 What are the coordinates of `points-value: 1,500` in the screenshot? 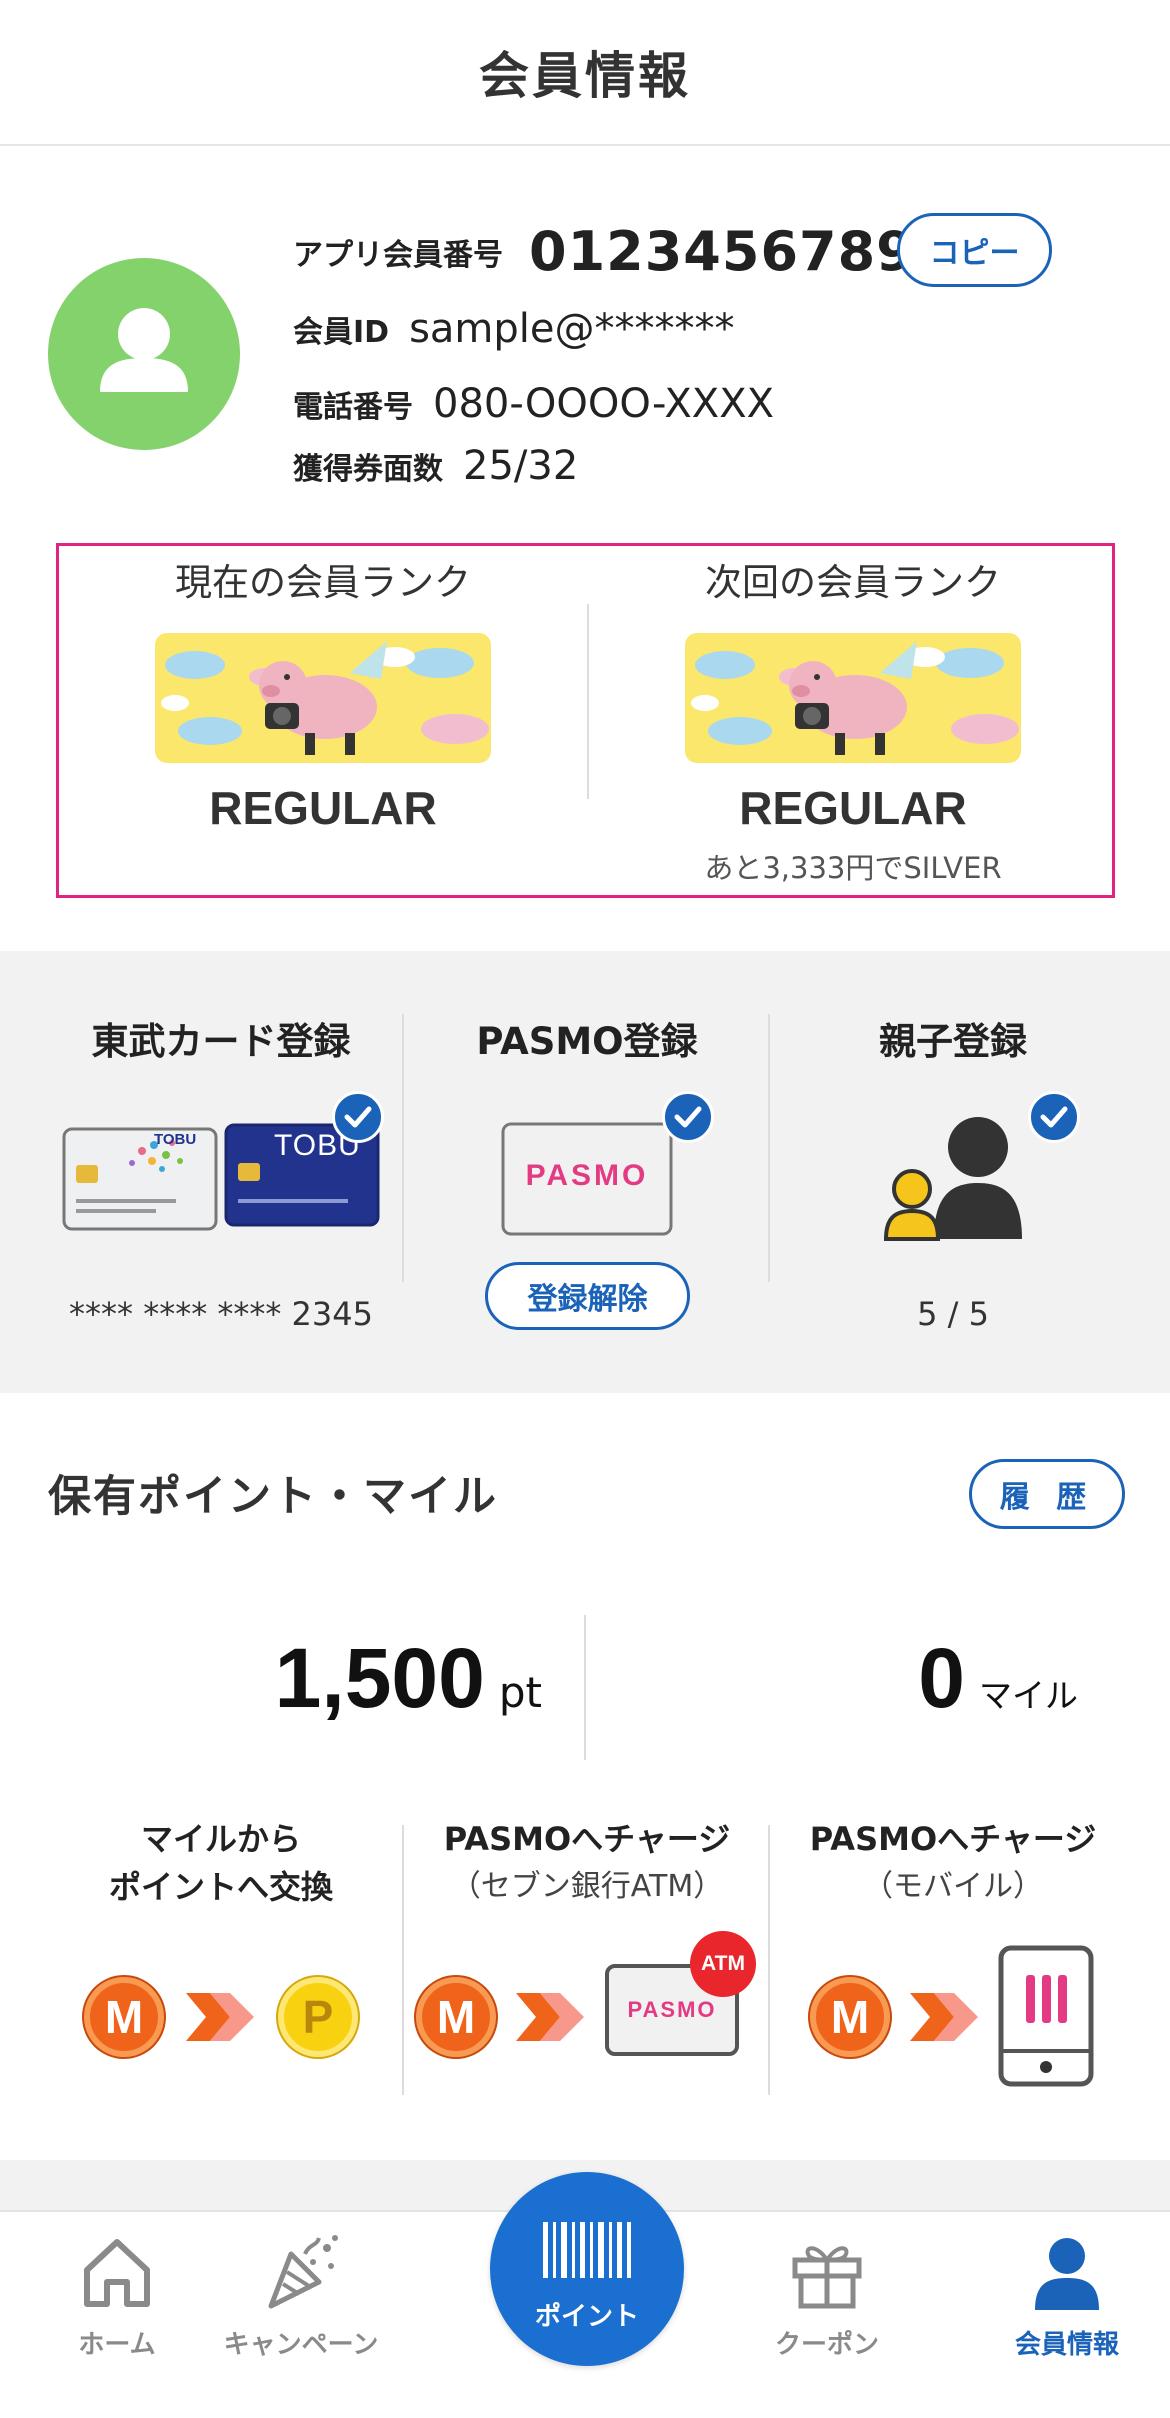 It's located at (379, 1678).